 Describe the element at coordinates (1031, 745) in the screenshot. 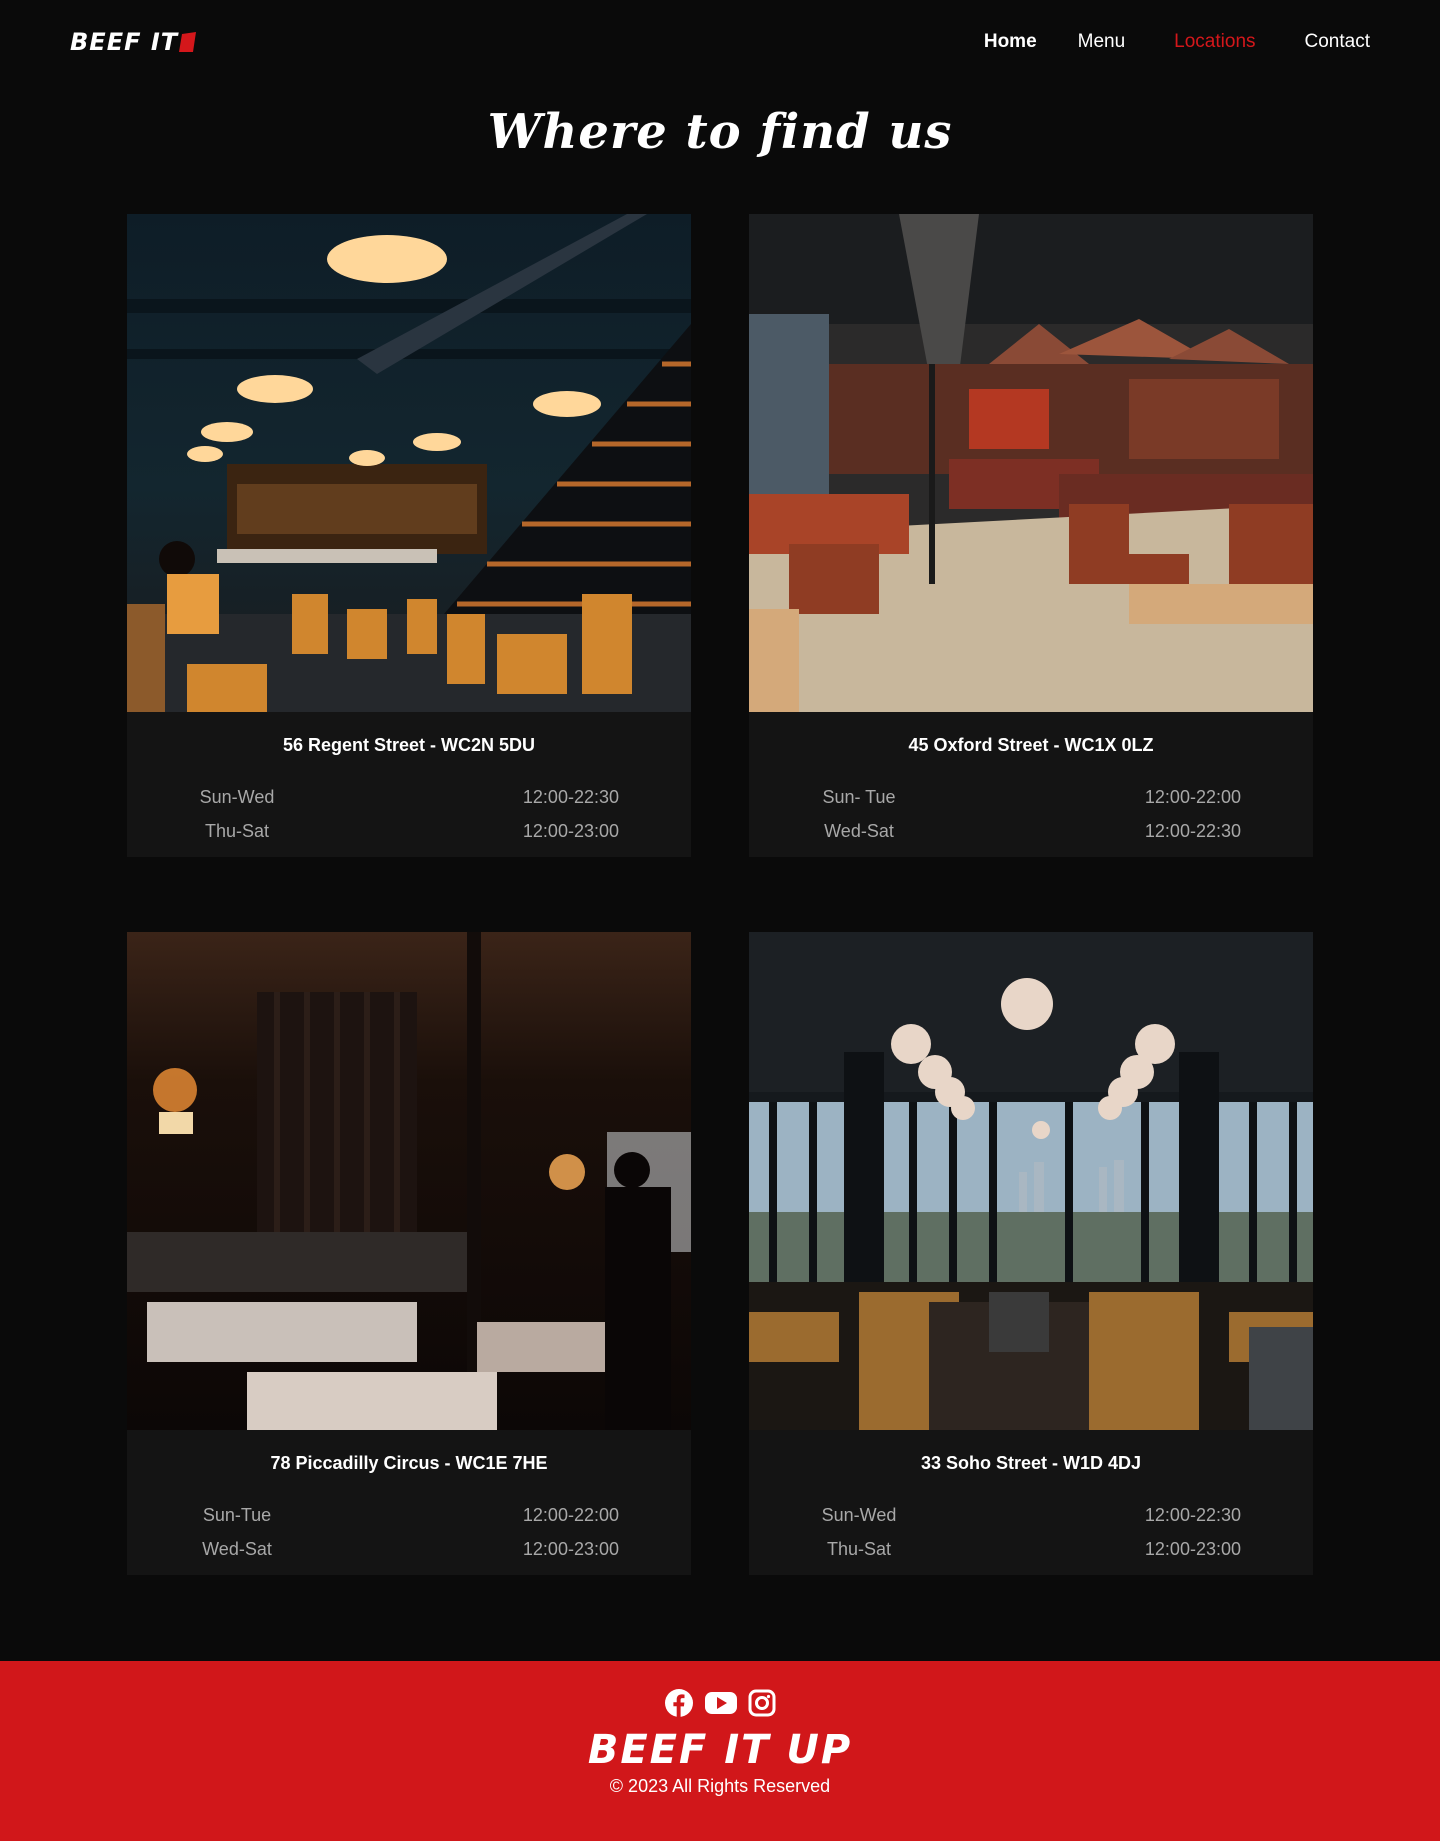

I see `location-address: 45 Oxford Street - WC1X 0LZ` at that location.